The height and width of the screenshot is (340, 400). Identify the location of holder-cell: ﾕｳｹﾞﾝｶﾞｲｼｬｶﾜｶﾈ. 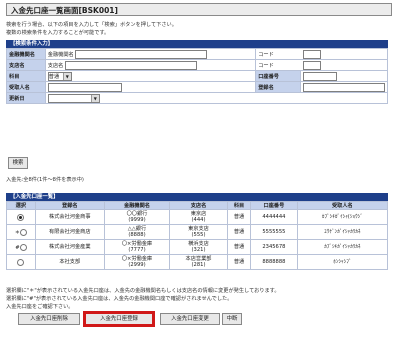
(342, 232).